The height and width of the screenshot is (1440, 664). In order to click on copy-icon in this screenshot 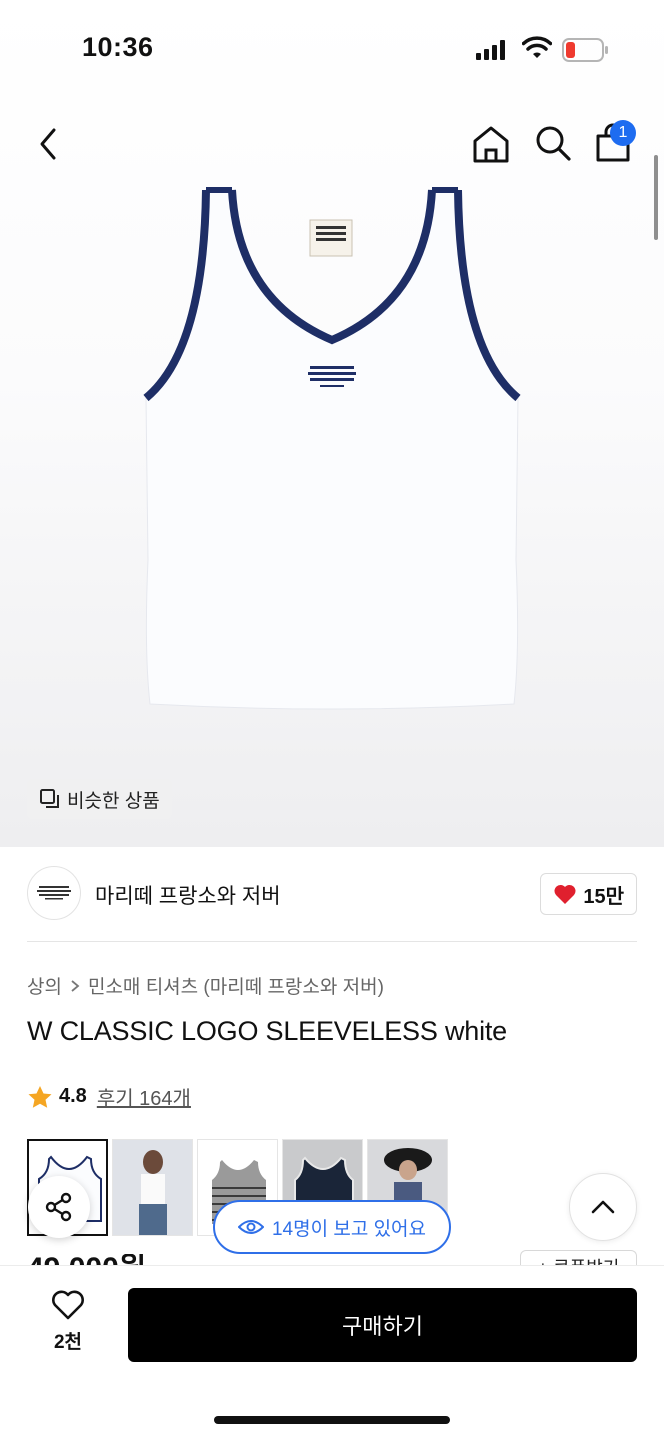, I will do `click(49, 798)`.